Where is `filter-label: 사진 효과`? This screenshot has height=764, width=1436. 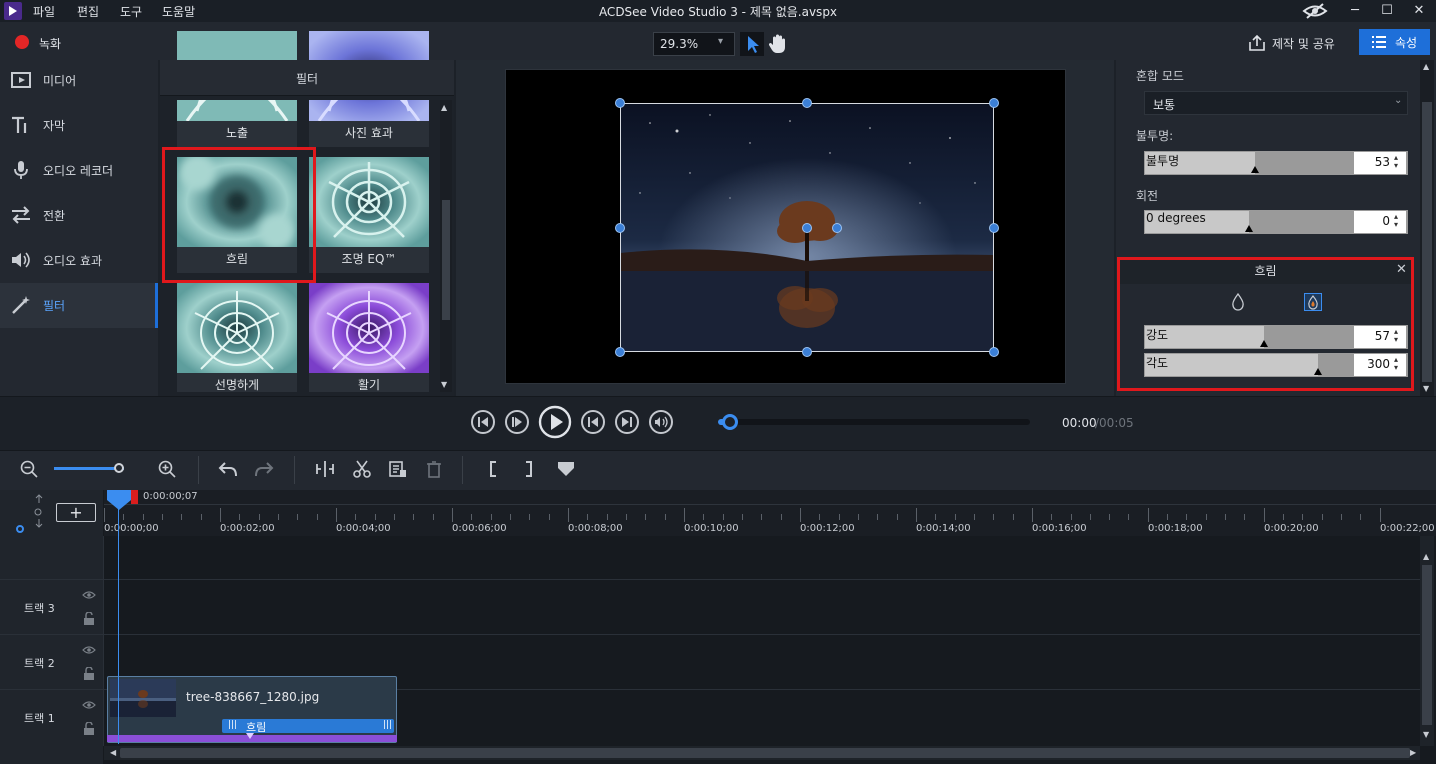
filter-label: 사진 효과 is located at coordinates (369, 134).